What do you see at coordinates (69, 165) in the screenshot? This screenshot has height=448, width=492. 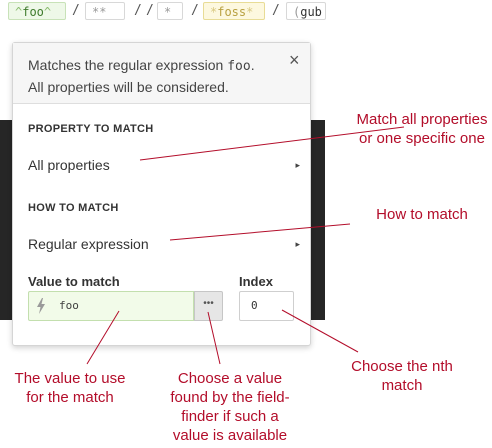 I see `property-select-value: All properties` at bounding box center [69, 165].